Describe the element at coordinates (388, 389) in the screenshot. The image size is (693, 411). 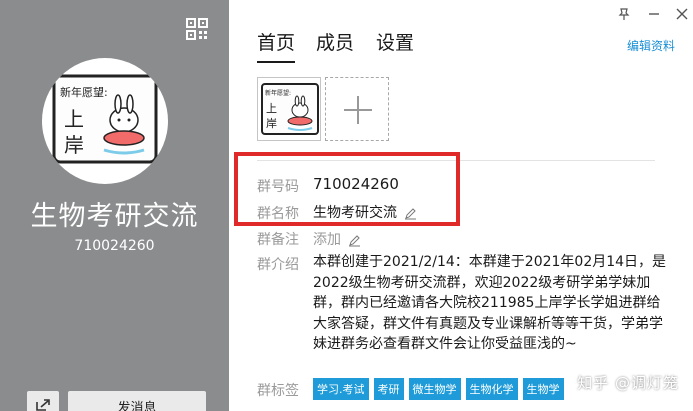
I see `tag: 考研` at that location.